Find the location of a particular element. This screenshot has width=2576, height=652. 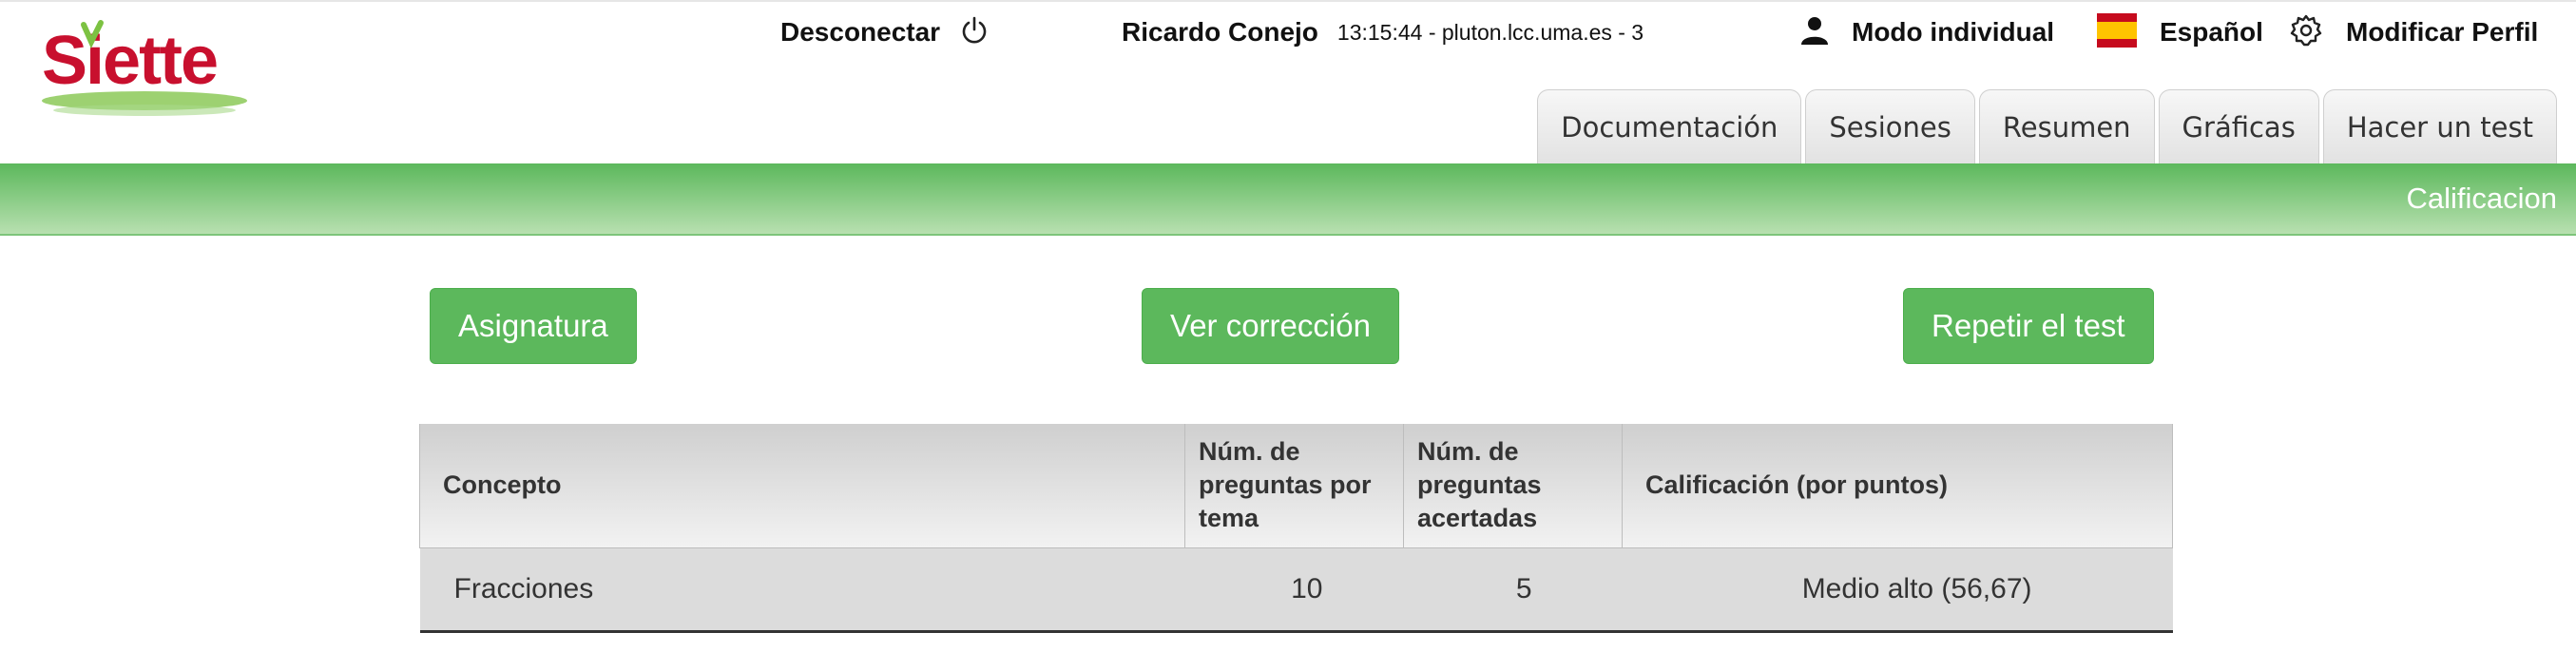

language-label: Español is located at coordinates (2211, 32).